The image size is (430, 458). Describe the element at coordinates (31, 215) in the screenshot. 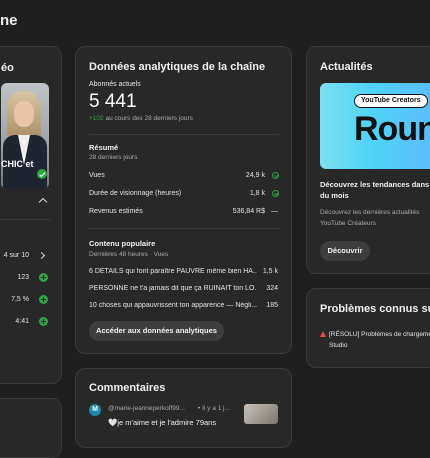

I see `latest-video-card: éo CHIC et 4 sur 10 123 7,5 % 4:41` at that location.